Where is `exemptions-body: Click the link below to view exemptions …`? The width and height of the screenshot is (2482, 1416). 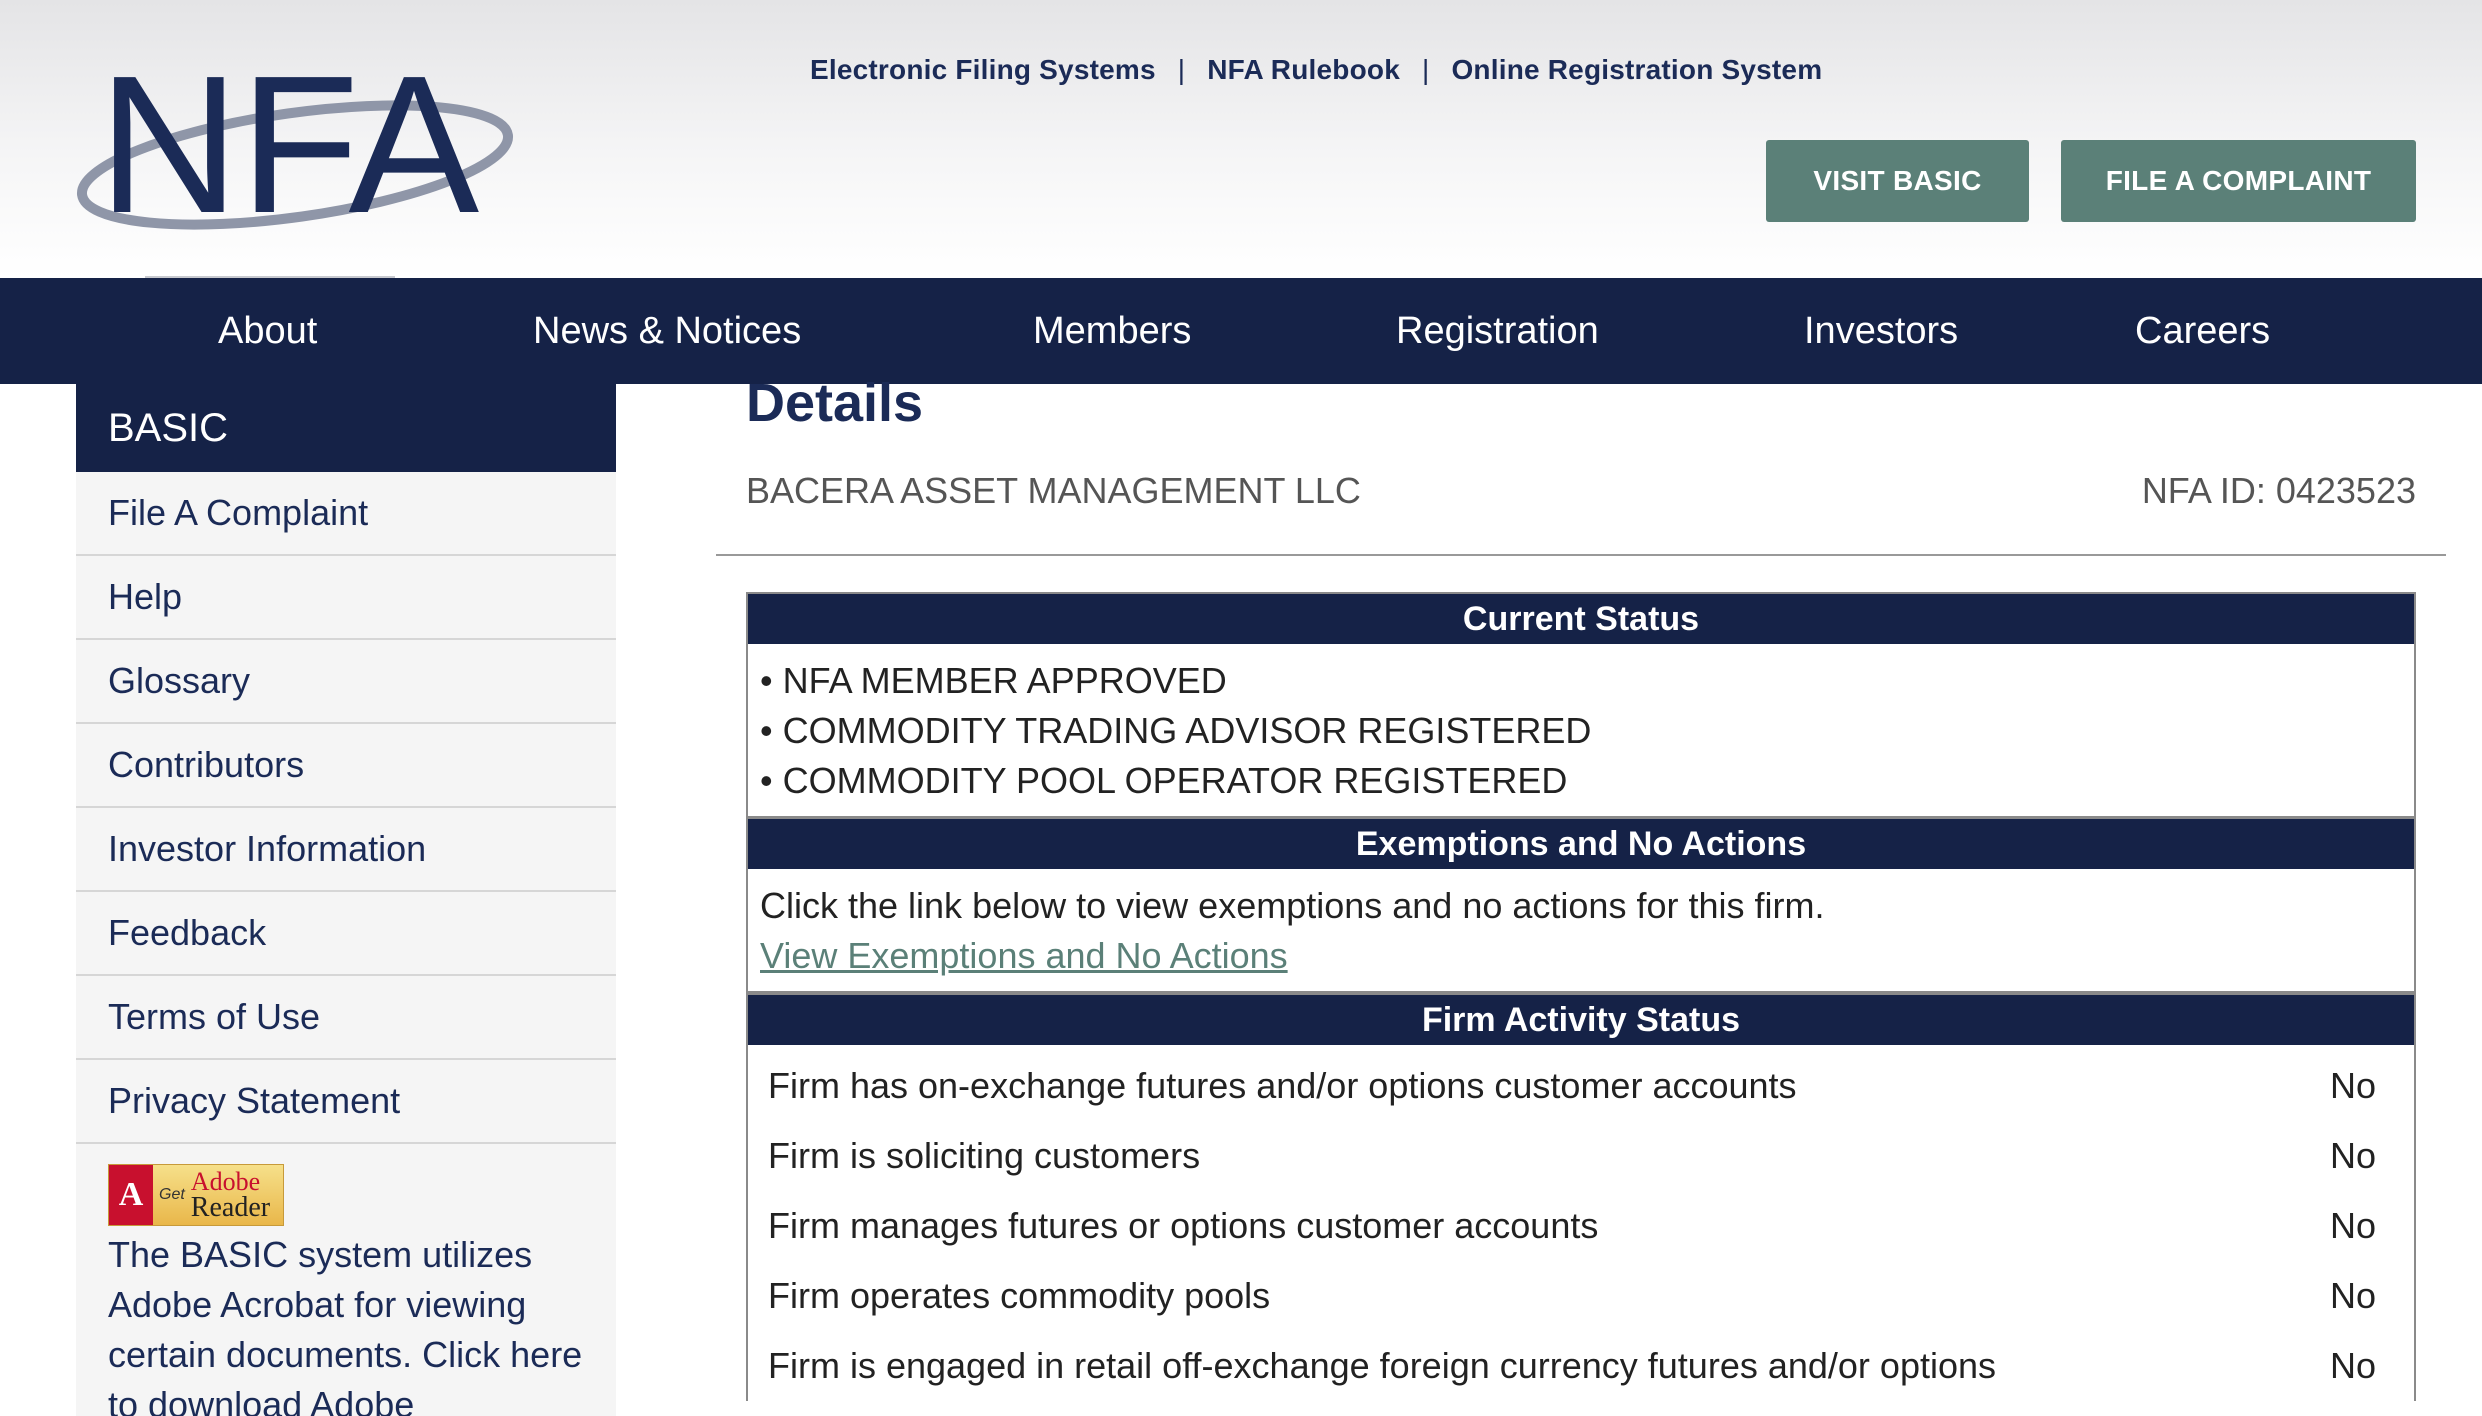 exemptions-body: Click the link below to view exemptions … is located at coordinates (1581, 930).